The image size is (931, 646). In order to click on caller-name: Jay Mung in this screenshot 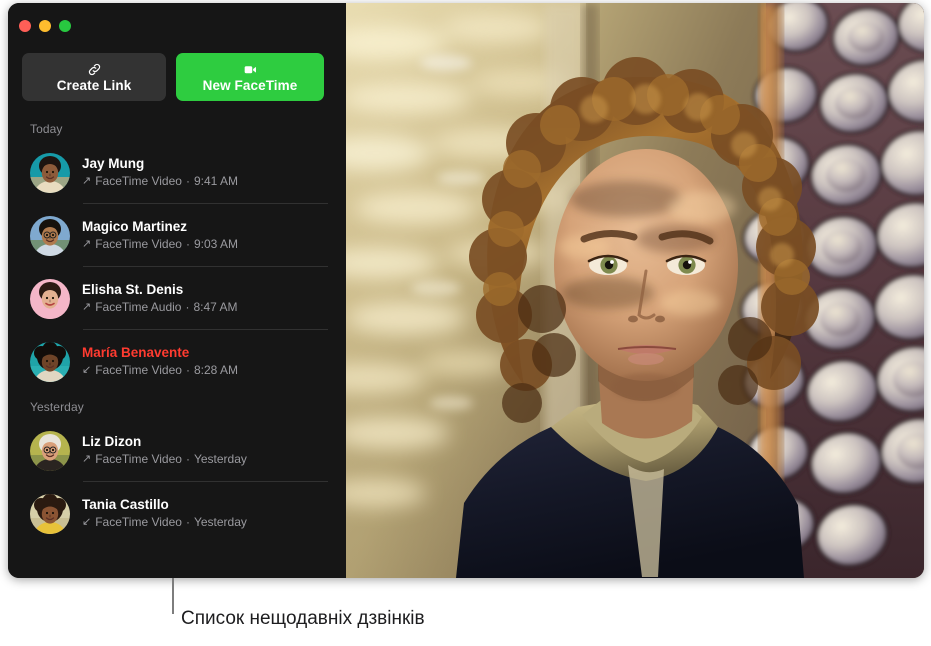, I will do `click(113, 163)`.